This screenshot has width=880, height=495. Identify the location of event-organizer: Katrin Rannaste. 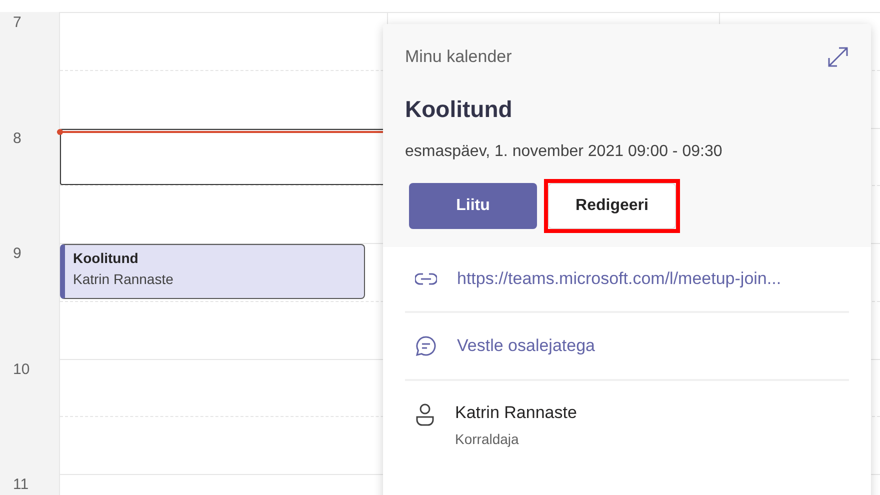
(123, 279).